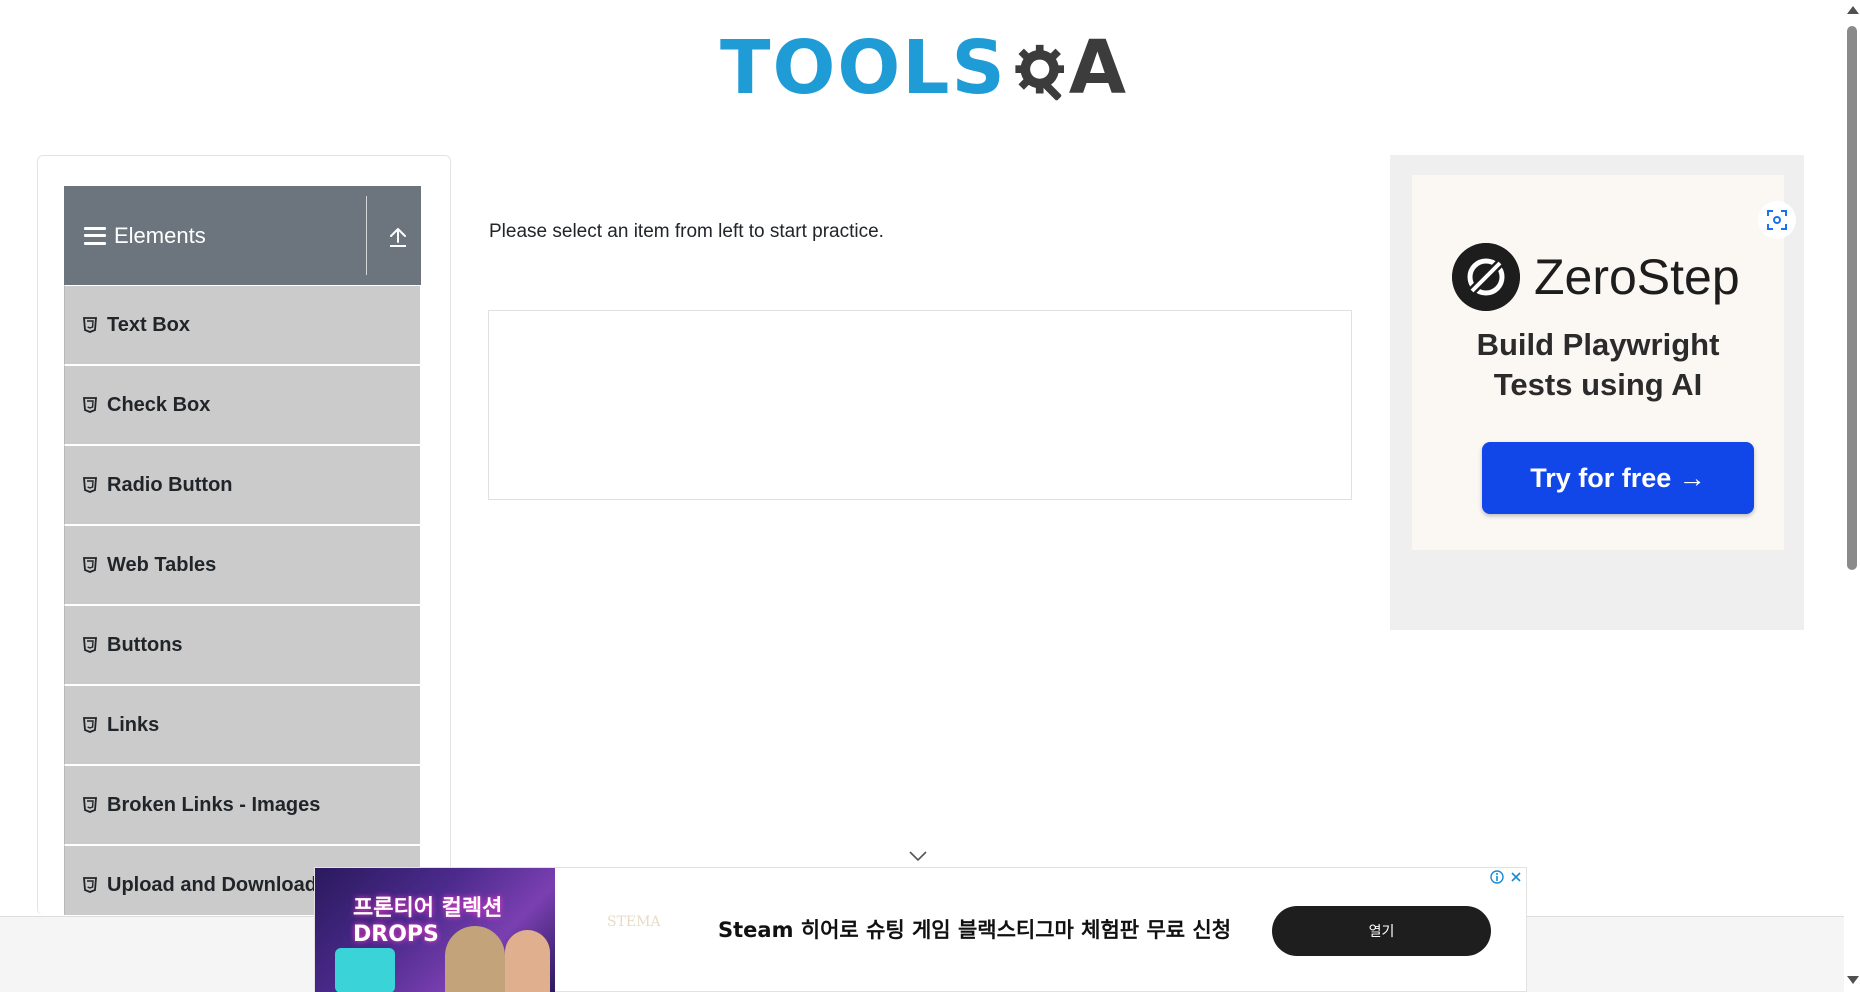 This screenshot has height=992, width=1860. I want to click on toolsqa-logo: TOOLS A, so click(923, 68).